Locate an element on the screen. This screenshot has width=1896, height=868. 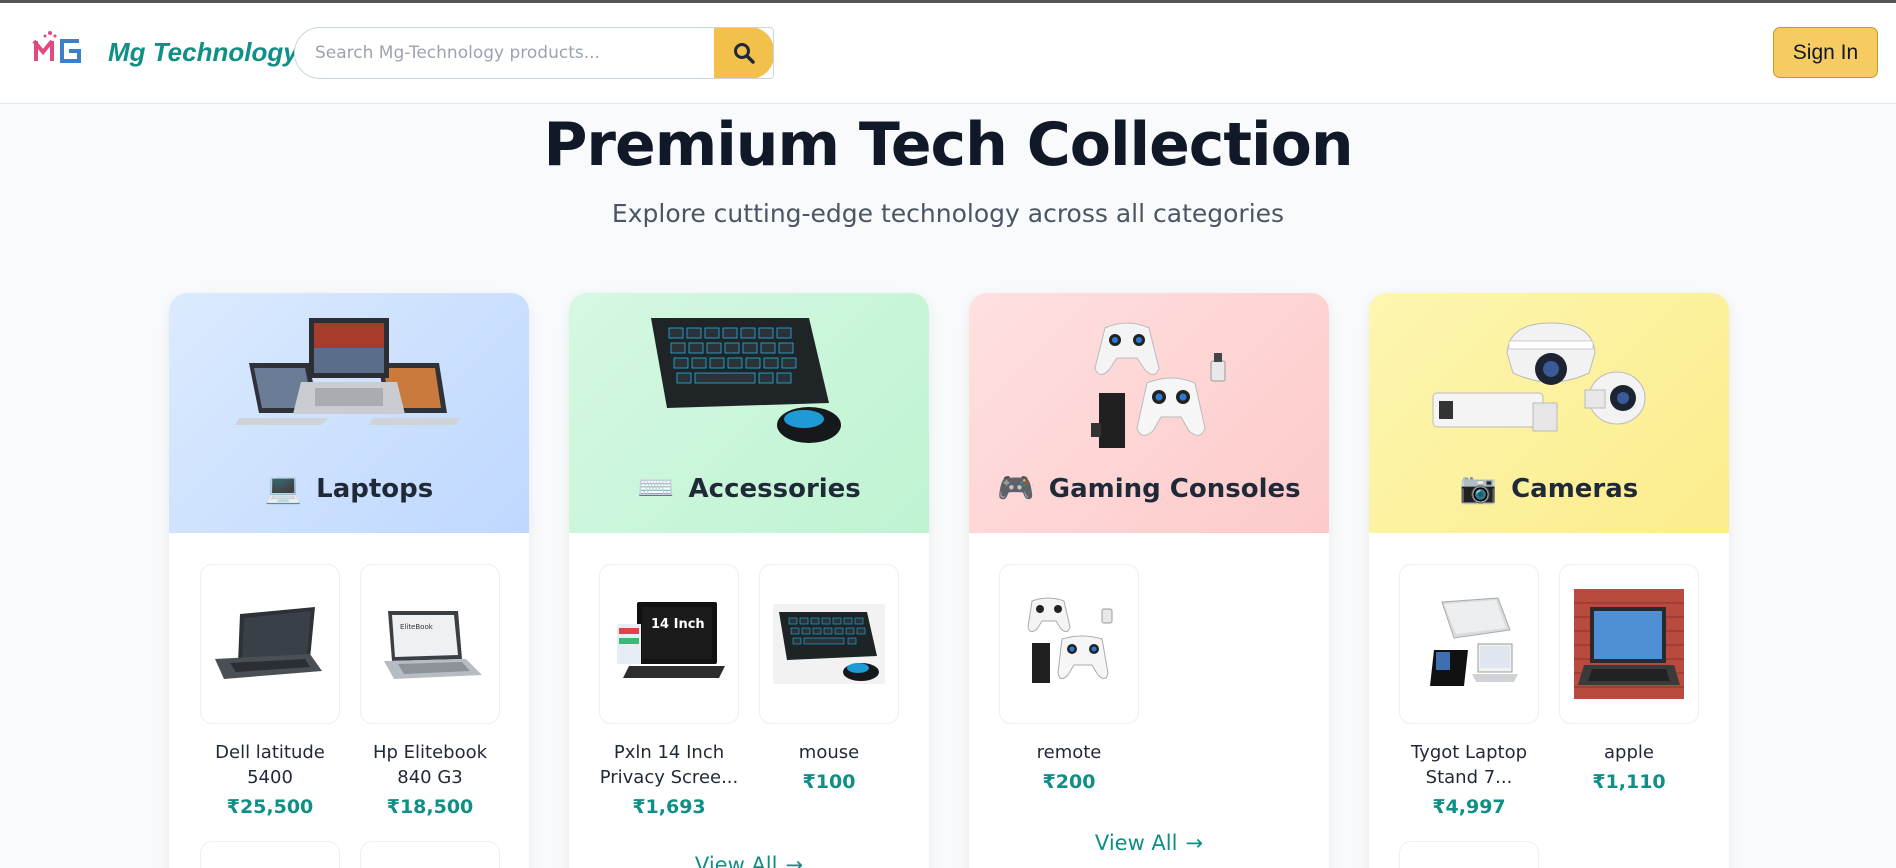
category-card-gaming-consoles: 🎮 Gaming Consoles remote ₹200 View All → is located at coordinates (1149, 580).